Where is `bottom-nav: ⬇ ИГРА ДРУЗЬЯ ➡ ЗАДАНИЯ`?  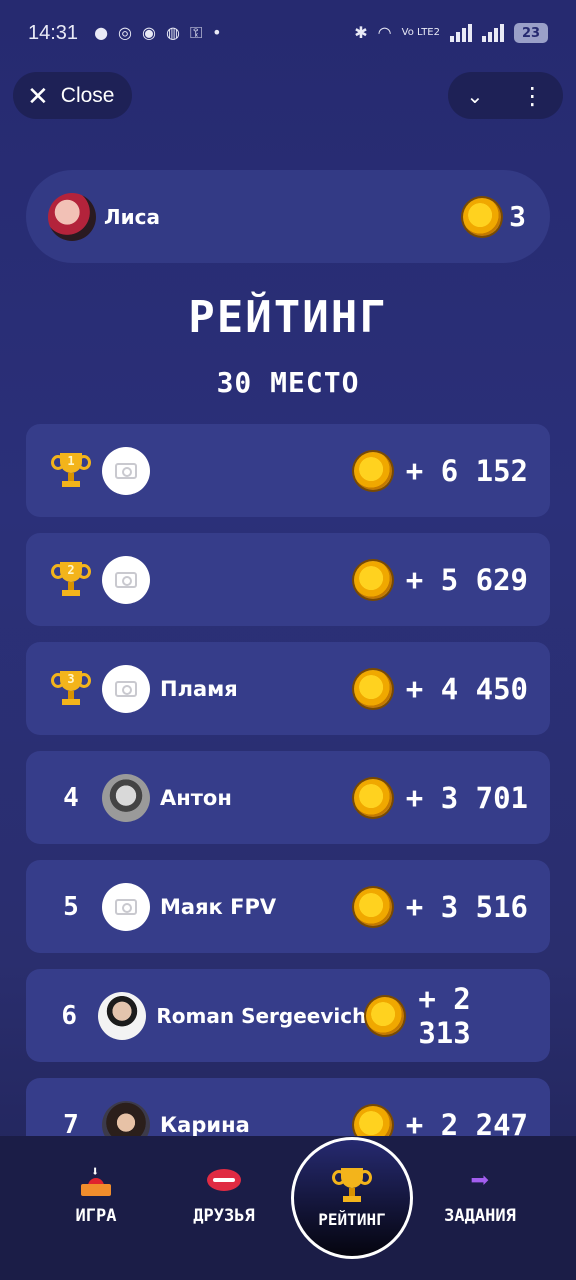 bottom-nav: ⬇ ИГРА ДРУЗЬЯ ➡ ЗАДАНИЯ is located at coordinates (288, 1208).